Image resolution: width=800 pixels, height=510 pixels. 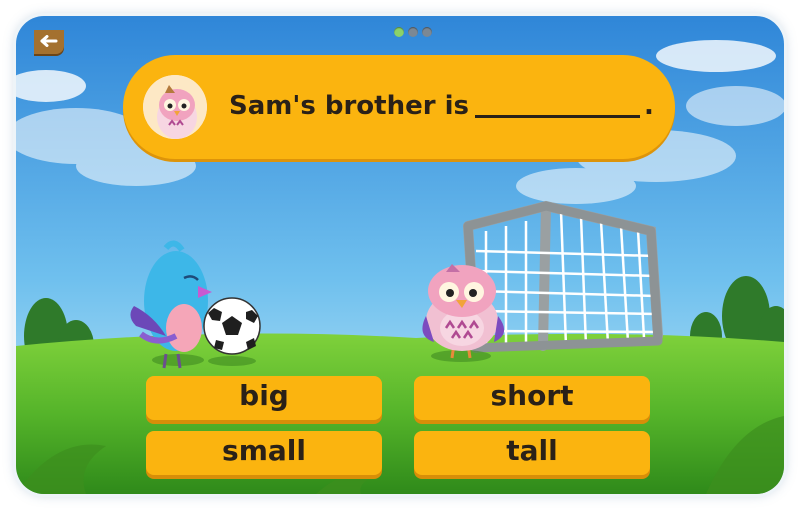 I want to click on answer-button-big: big, so click(x=264, y=398).